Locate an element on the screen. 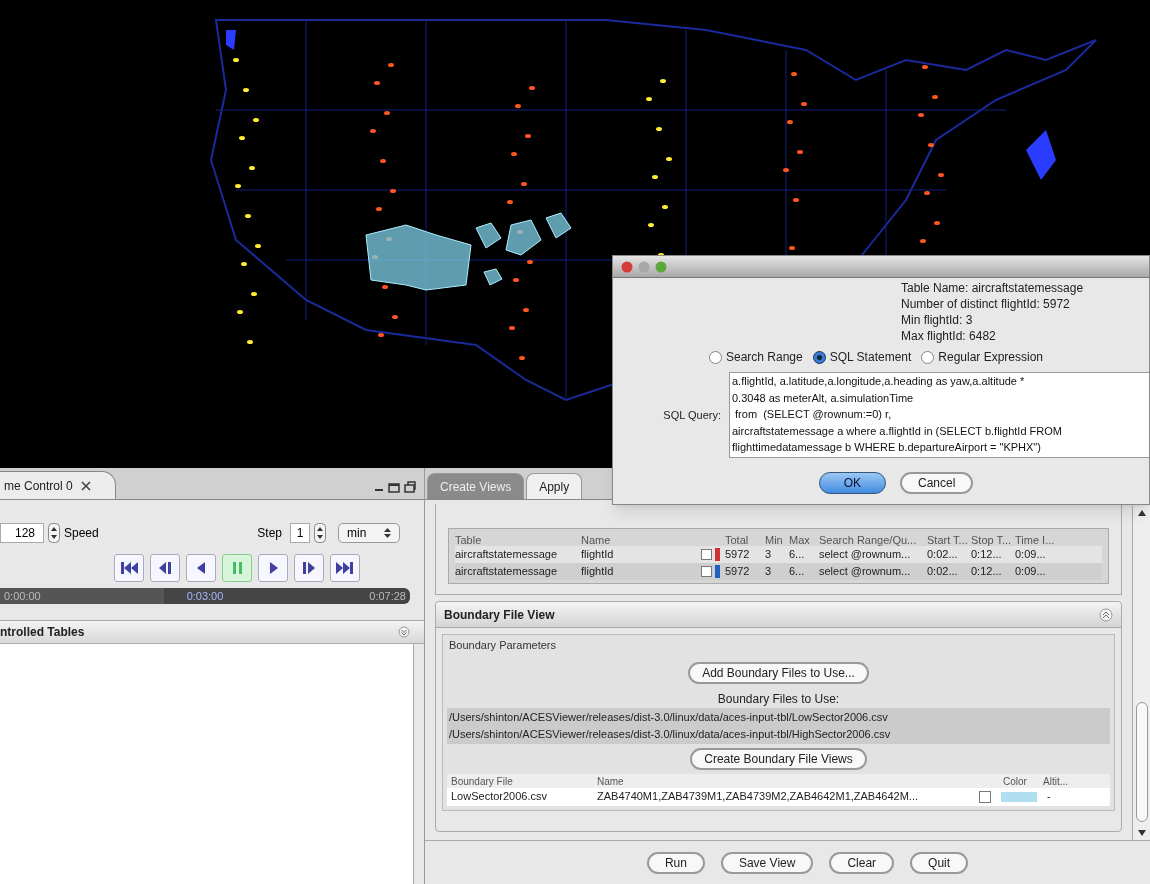 The width and height of the screenshot is (1150, 884). info-text: Number of distinct flightId: 5972 is located at coordinates (986, 304).